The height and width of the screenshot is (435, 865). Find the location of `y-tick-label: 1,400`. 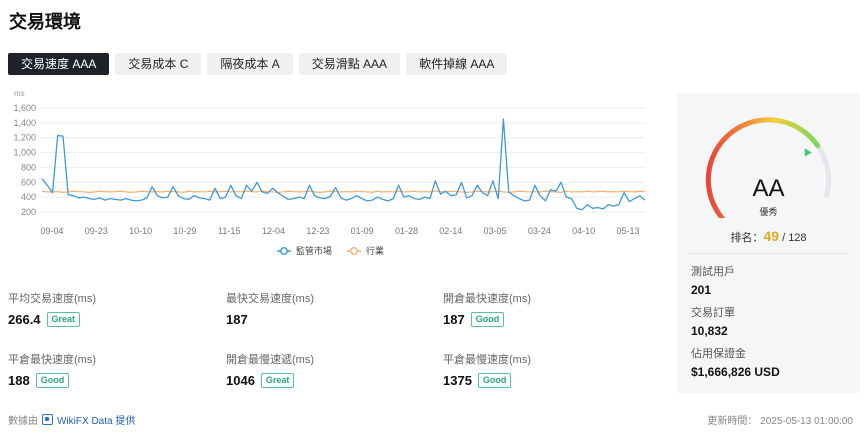

y-tick-label: 1,400 is located at coordinates (24, 123).